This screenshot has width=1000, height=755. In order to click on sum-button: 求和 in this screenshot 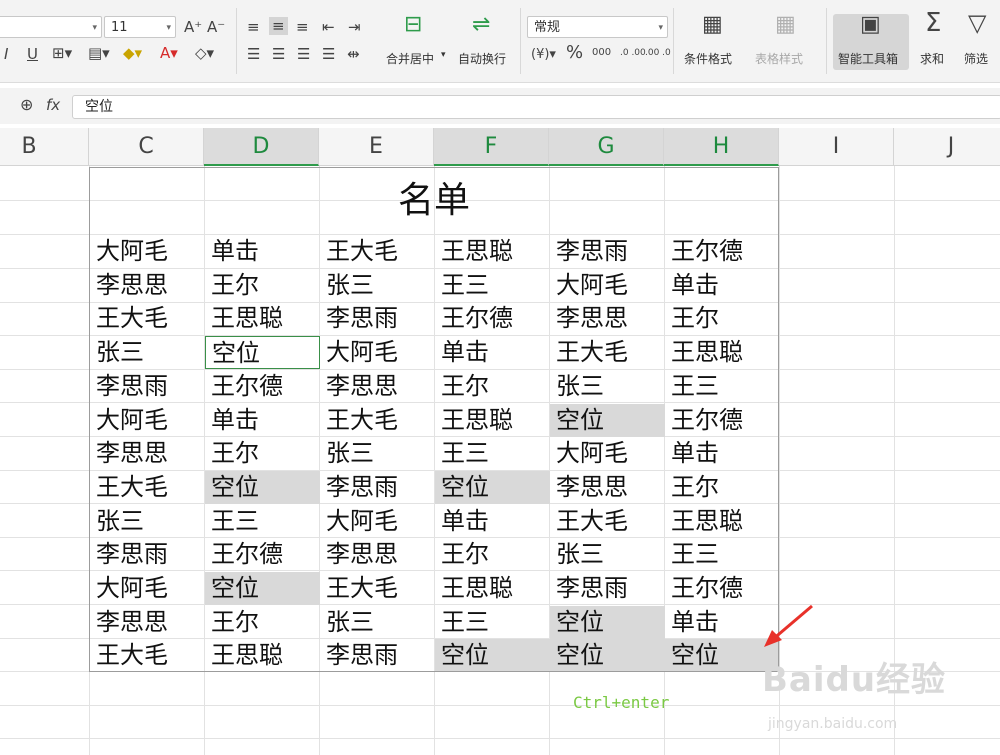, I will do `click(932, 58)`.